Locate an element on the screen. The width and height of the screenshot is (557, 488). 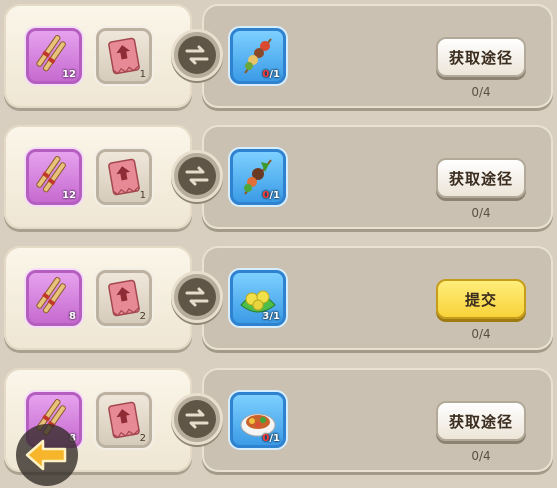
back-button is located at coordinates (47, 455).